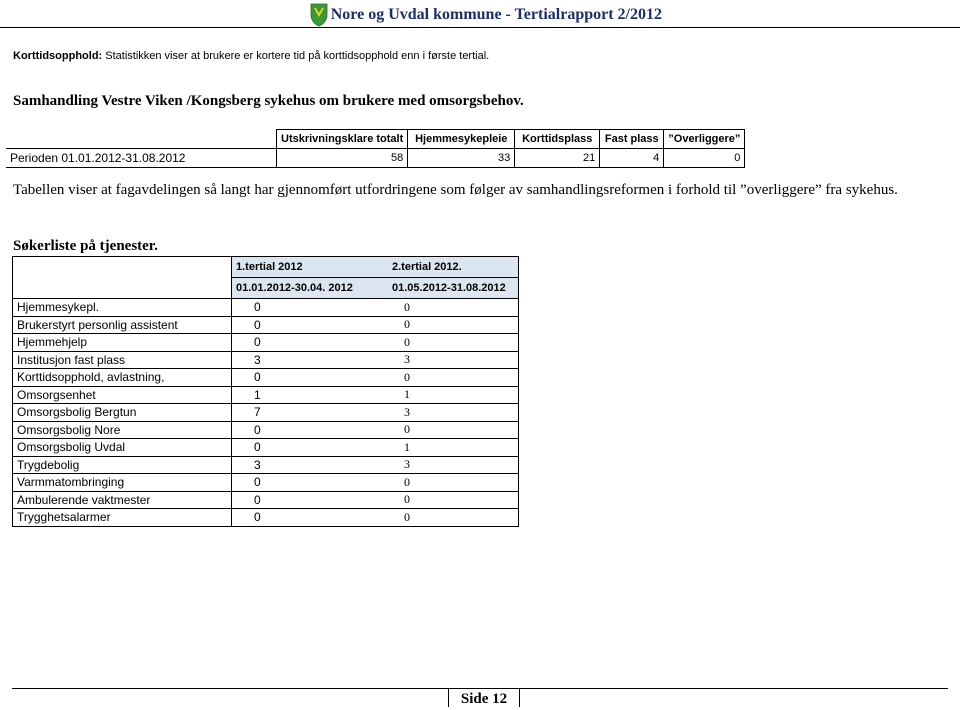 This screenshot has width=960, height=710. Describe the element at coordinates (309, 394) in the screenshot. I see `tertial-1-value: 1` at that location.